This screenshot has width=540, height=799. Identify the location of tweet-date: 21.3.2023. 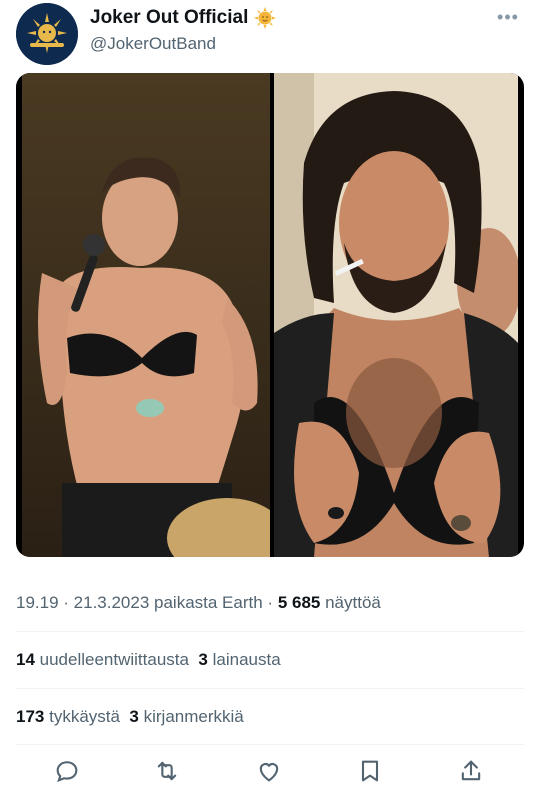
(112, 602).